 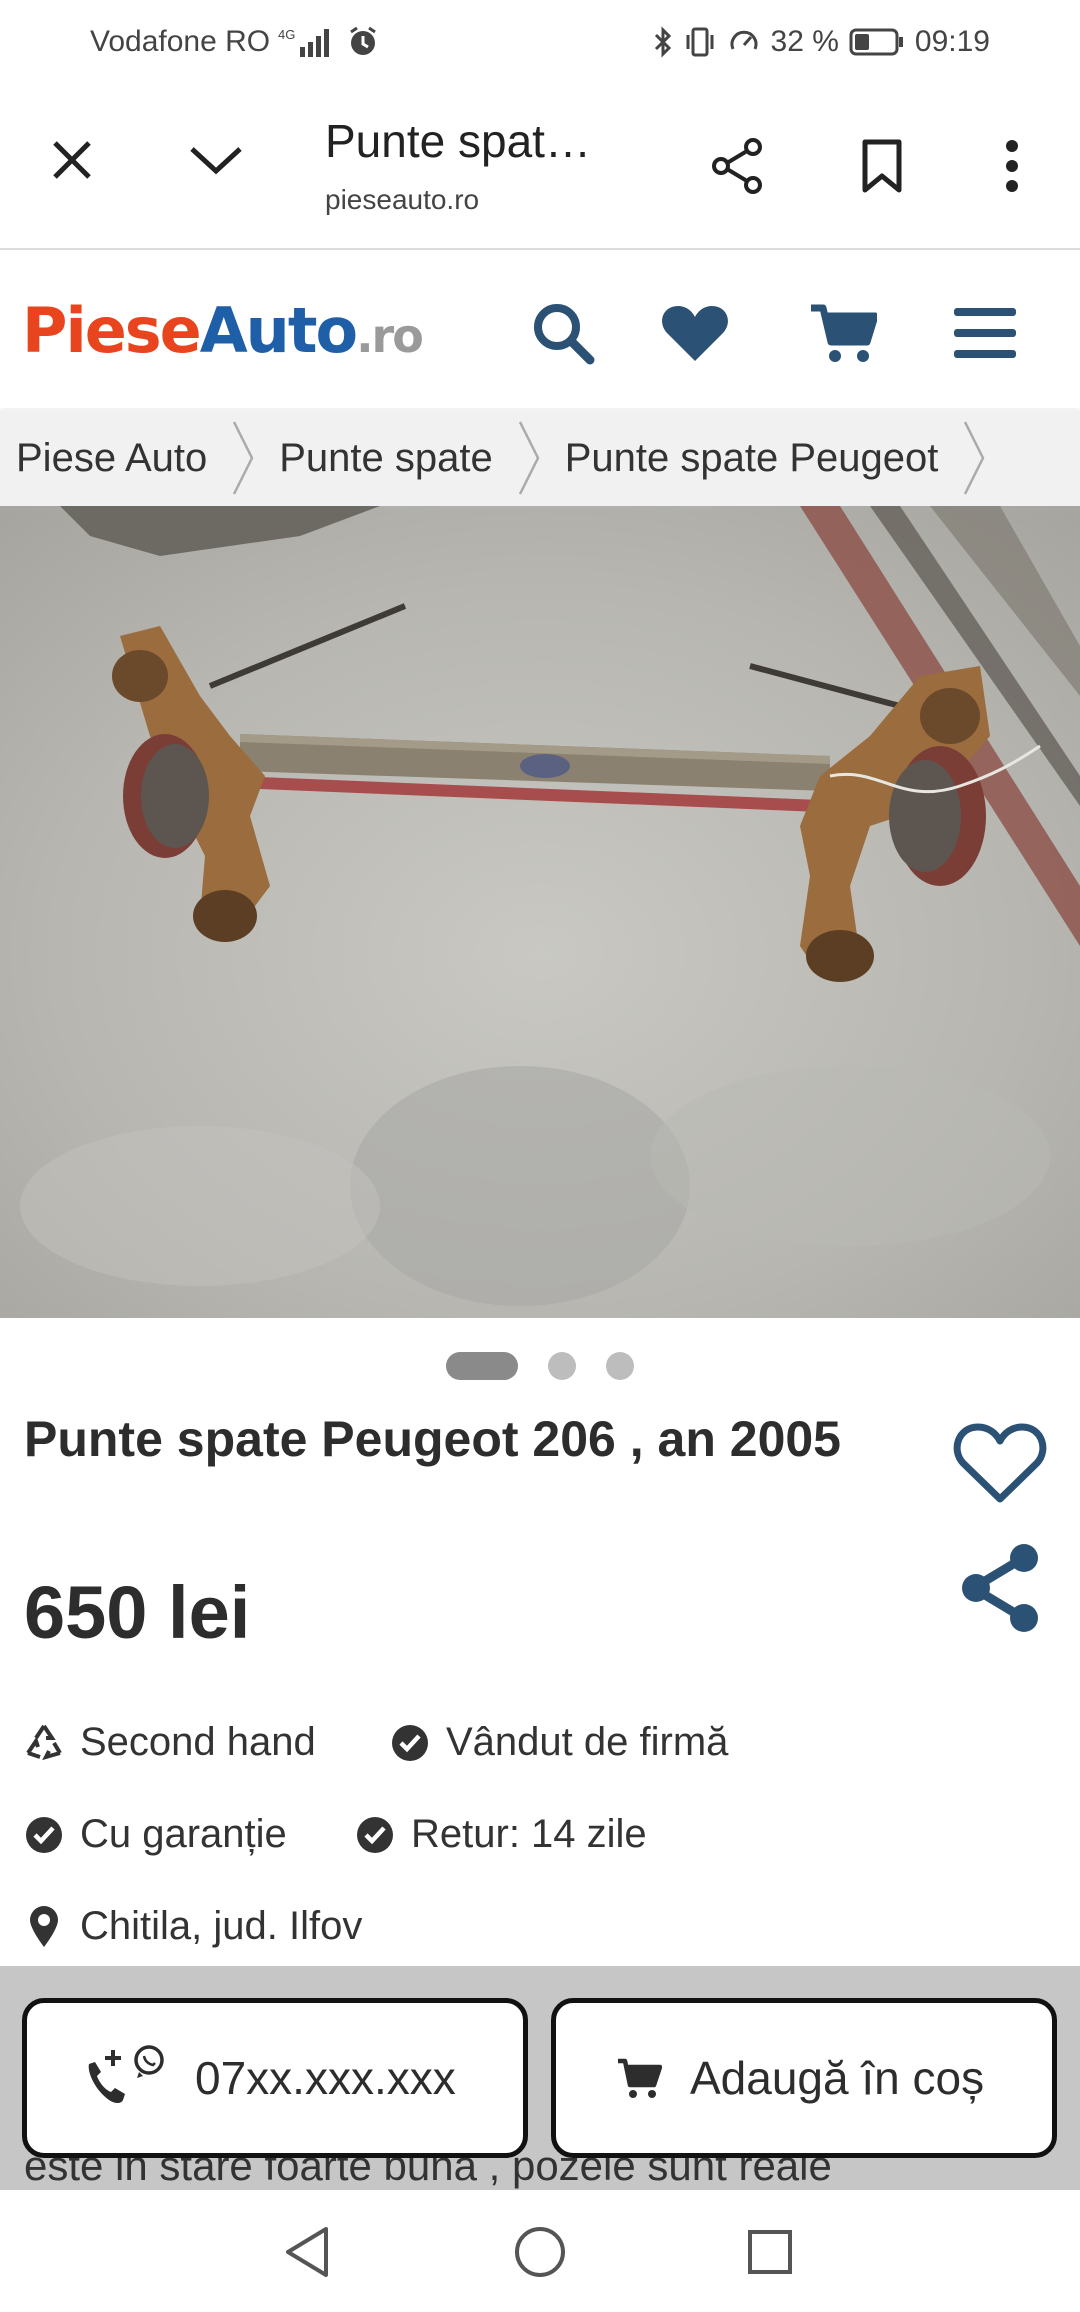 I want to click on breadcrumb-item-punte-spate-peugeot: Punte spate Peugeot, so click(x=752, y=458).